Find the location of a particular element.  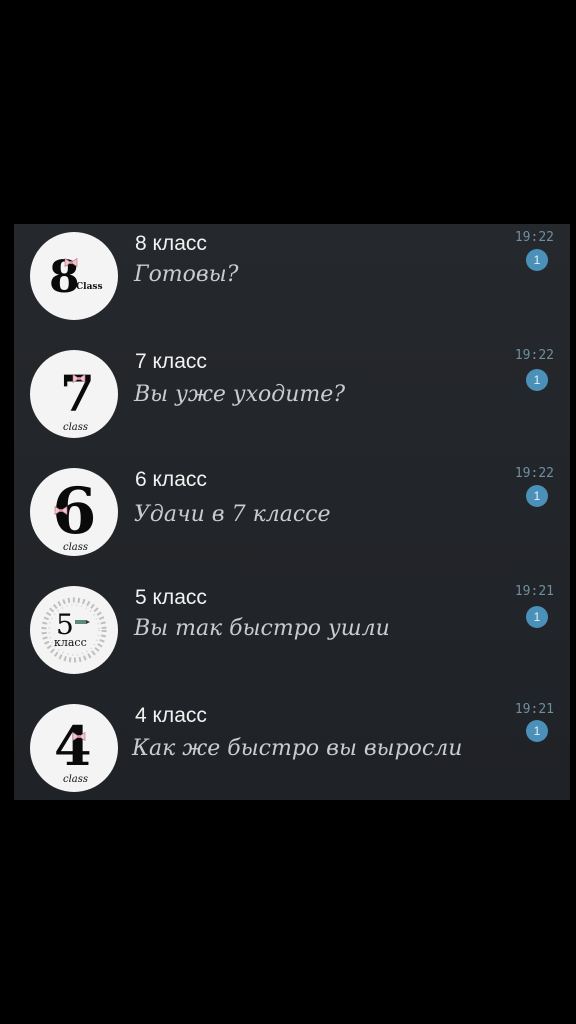

avatar: 5 класс is located at coordinates (74, 630).